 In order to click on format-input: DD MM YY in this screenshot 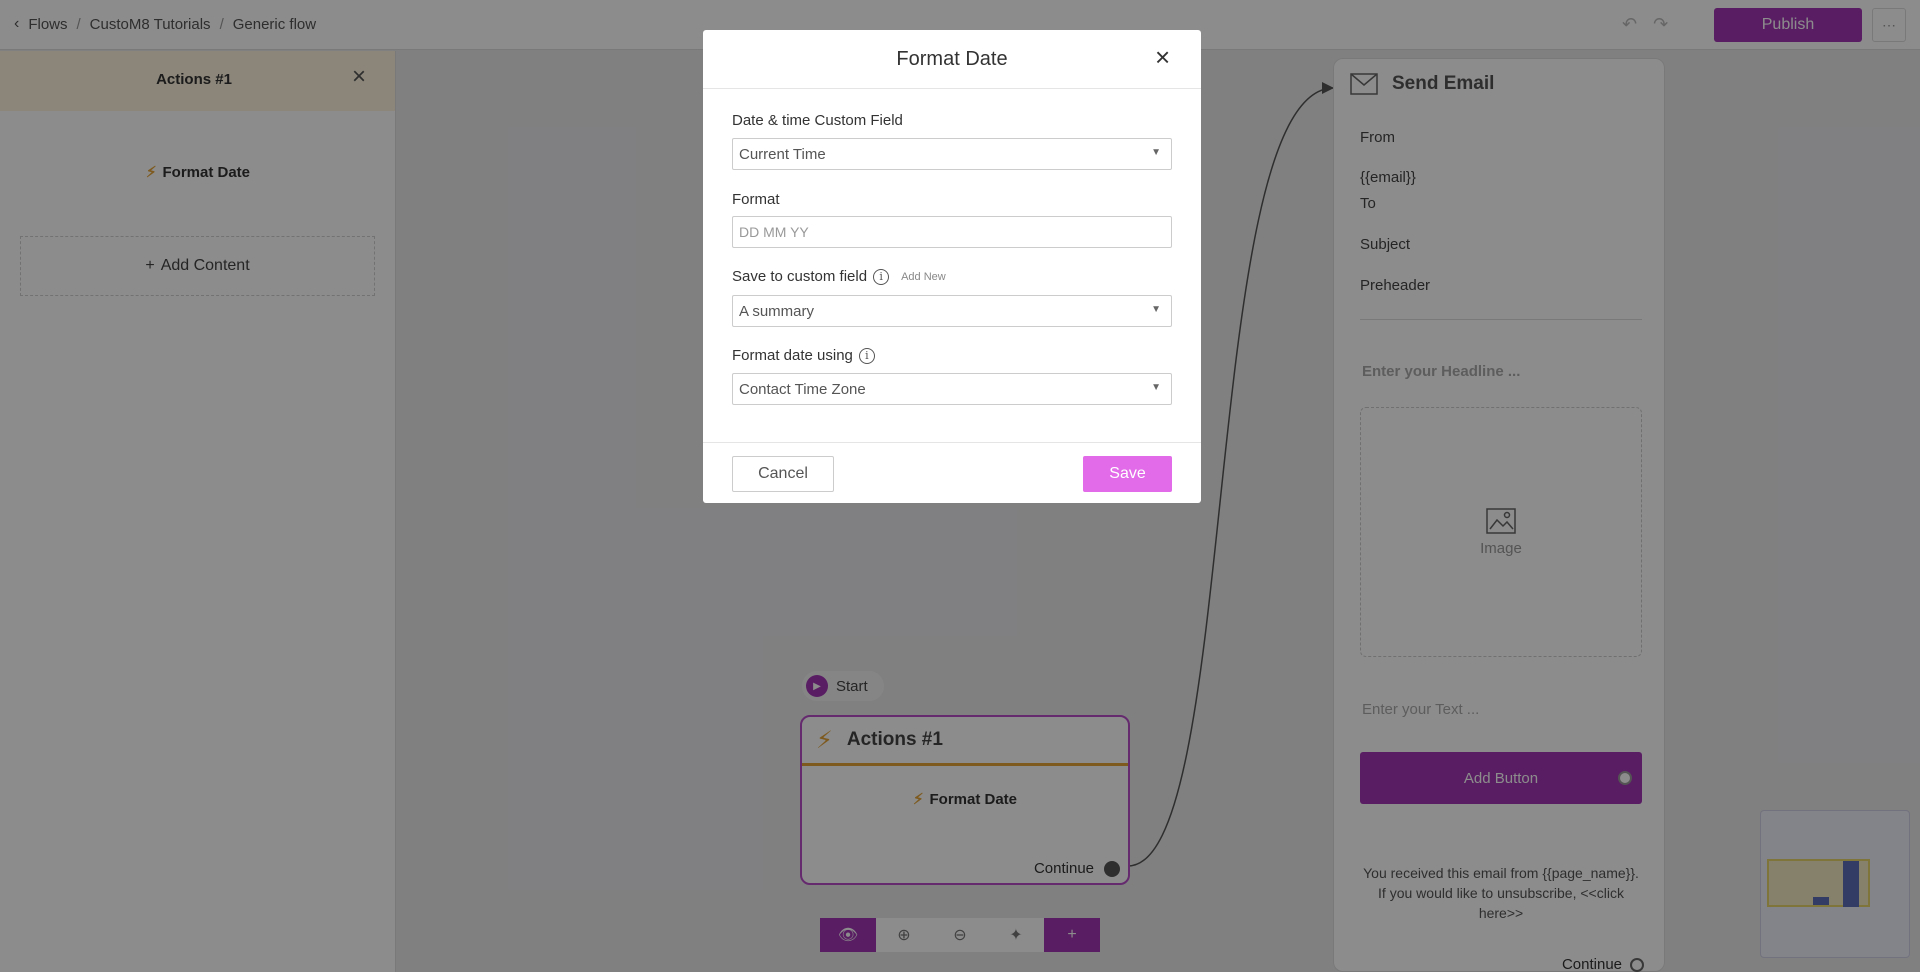, I will do `click(952, 232)`.